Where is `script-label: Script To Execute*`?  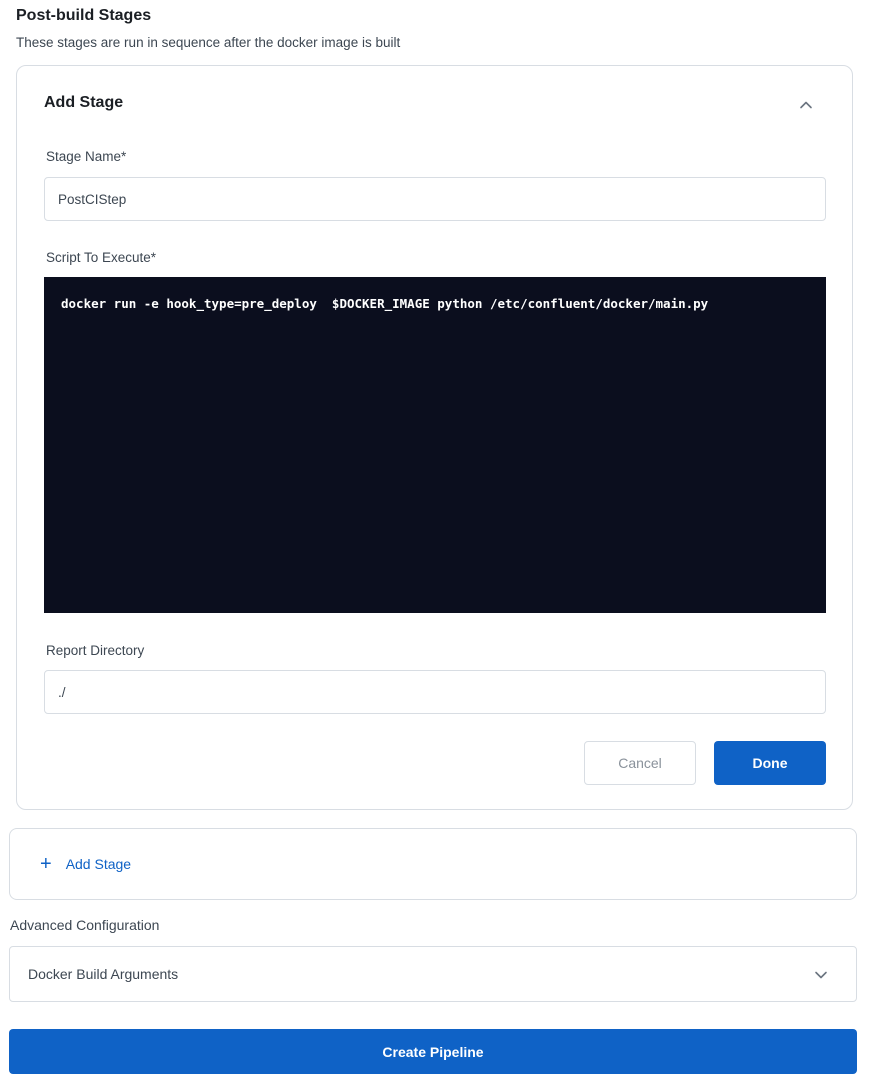 script-label: Script To Execute* is located at coordinates (101, 257).